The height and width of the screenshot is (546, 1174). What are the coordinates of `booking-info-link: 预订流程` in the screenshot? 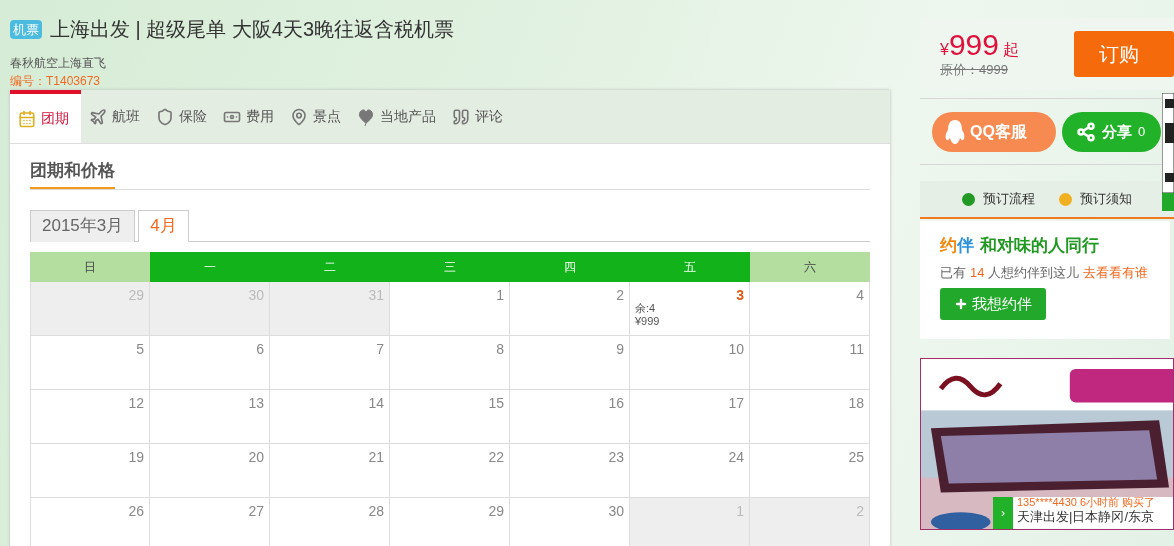 It's located at (998, 199).